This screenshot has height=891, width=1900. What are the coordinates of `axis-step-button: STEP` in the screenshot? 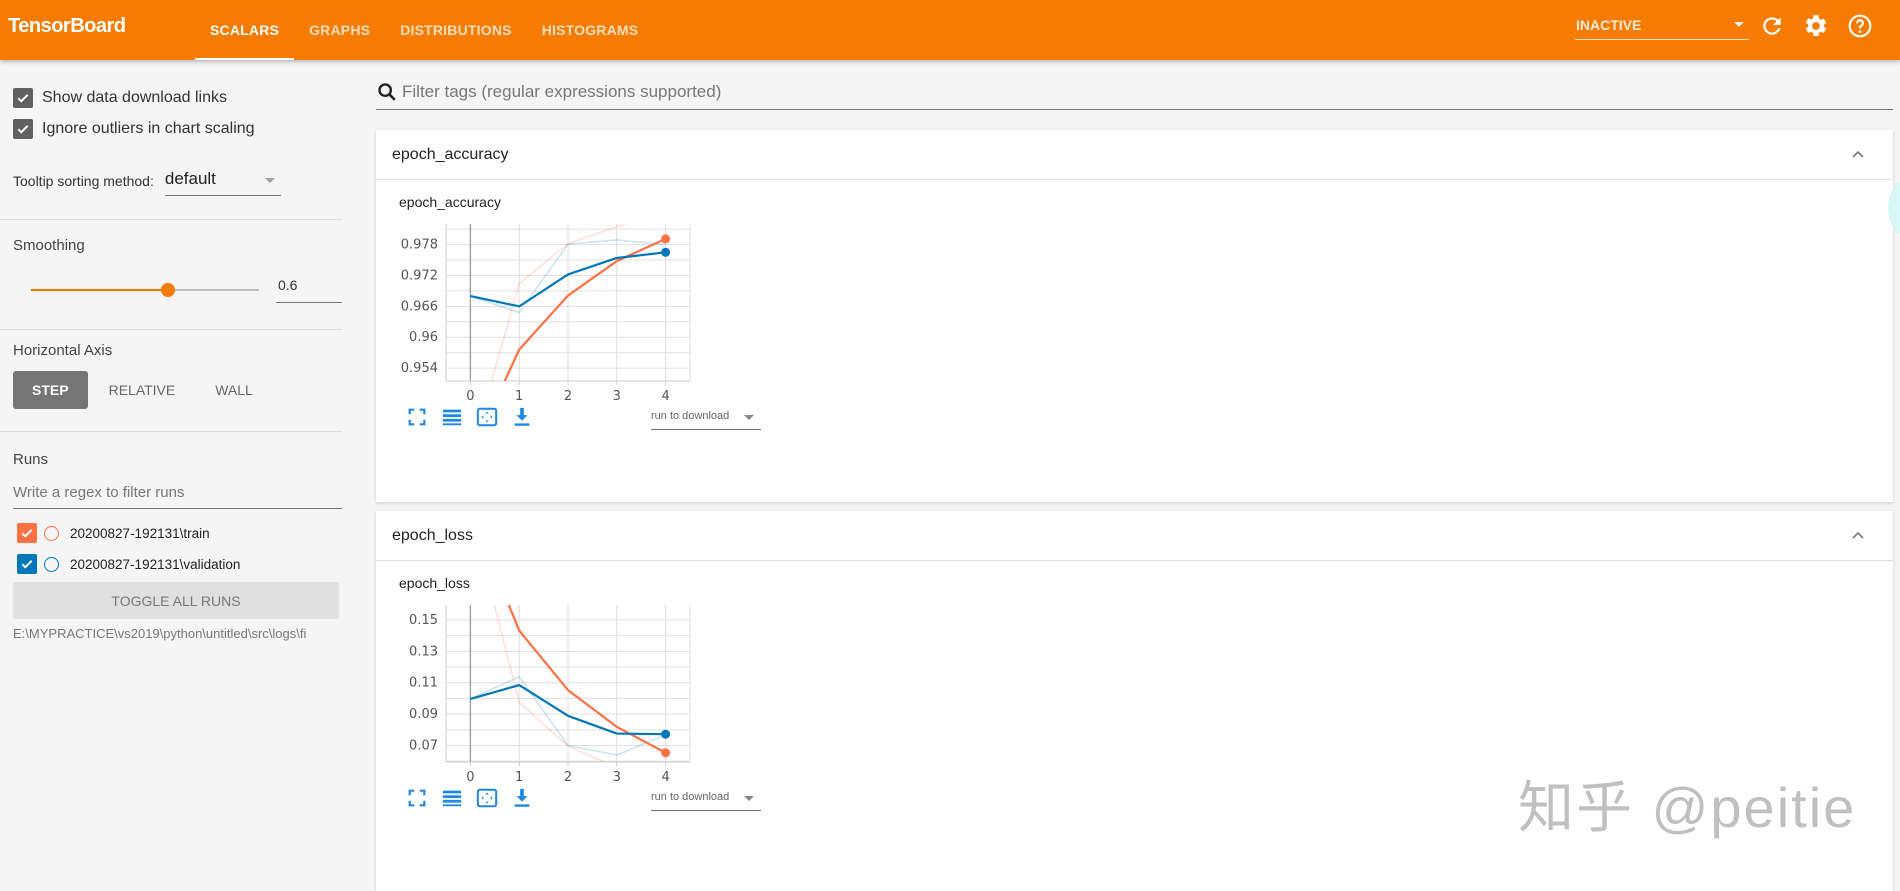 It's located at (50, 390).